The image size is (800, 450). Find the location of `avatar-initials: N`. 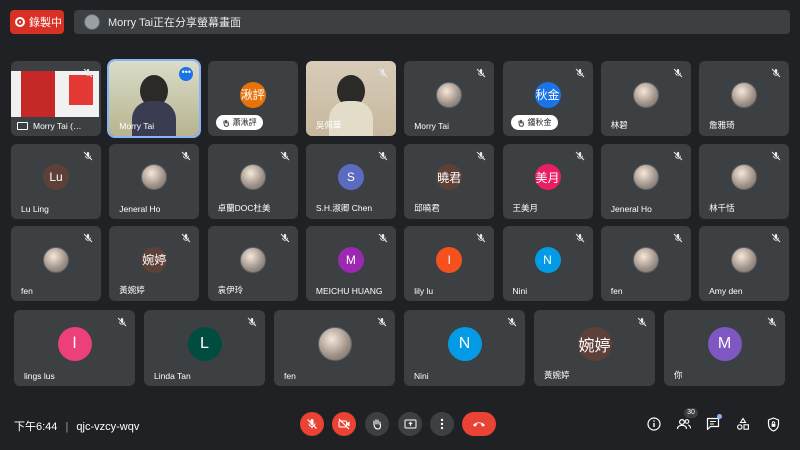

avatar-initials: N is located at coordinates (547, 259).